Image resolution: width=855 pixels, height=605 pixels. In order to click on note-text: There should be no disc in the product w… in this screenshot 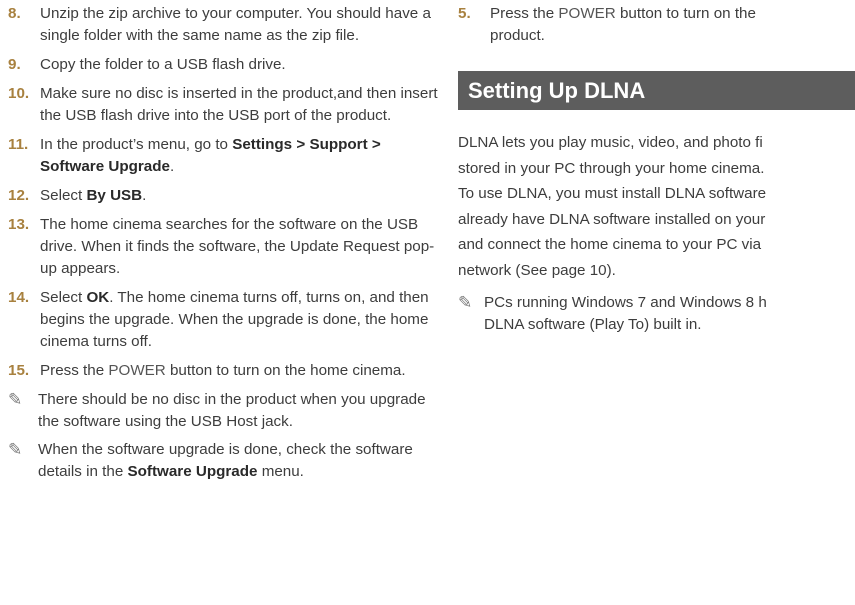, I will do `click(232, 410)`.